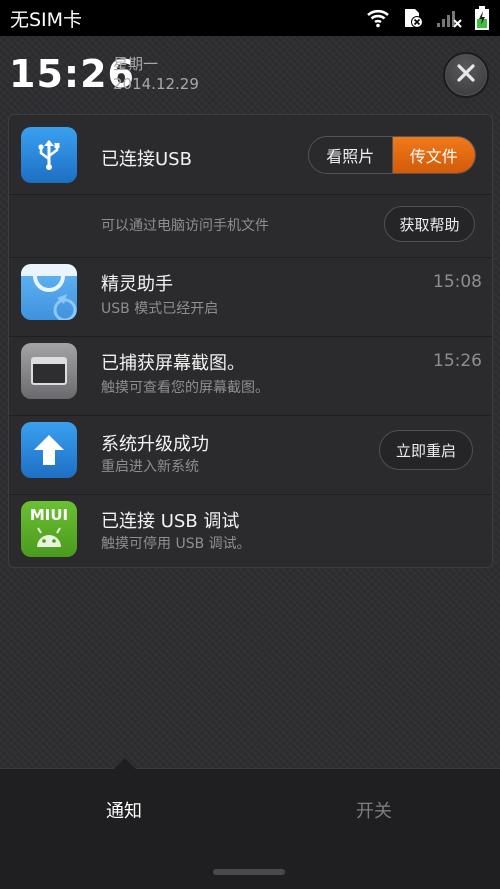  Describe the element at coordinates (249, 872) in the screenshot. I see `drag-handle` at that location.